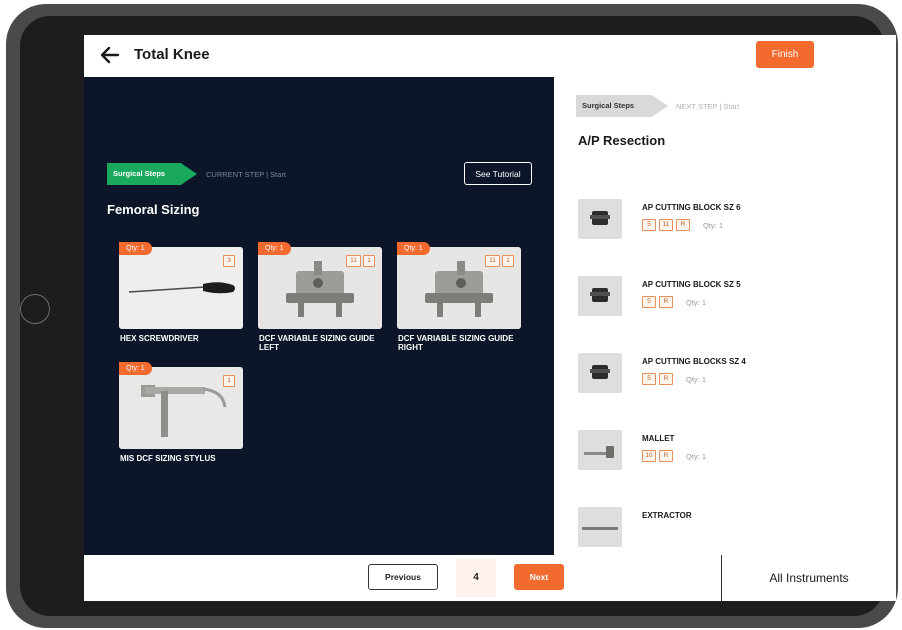 The height and width of the screenshot is (630, 902). Describe the element at coordinates (649, 456) in the screenshot. I see `tray-box: 10` at that location.